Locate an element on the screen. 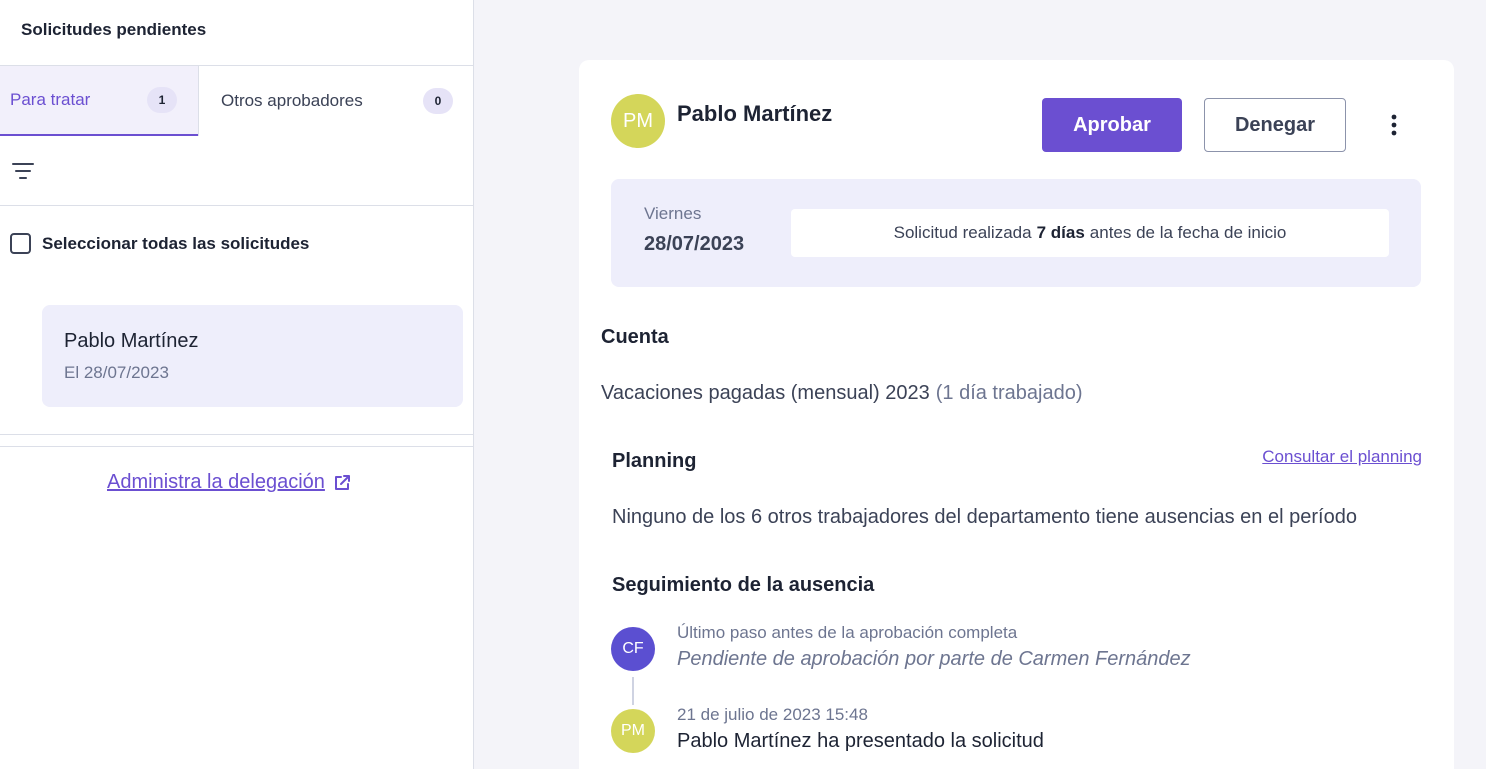 This screenshot has height=769, width=1486. sidebar-title: Solicitudes pendientes is located at coordinates (114, 29).